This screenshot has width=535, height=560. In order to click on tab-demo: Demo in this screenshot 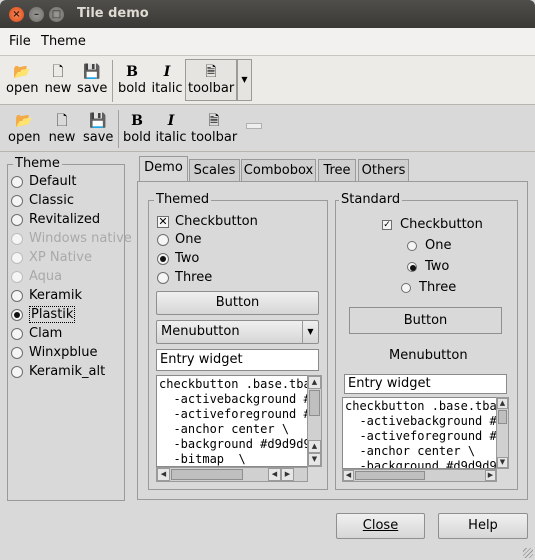, I will do `click(163, 169)`.